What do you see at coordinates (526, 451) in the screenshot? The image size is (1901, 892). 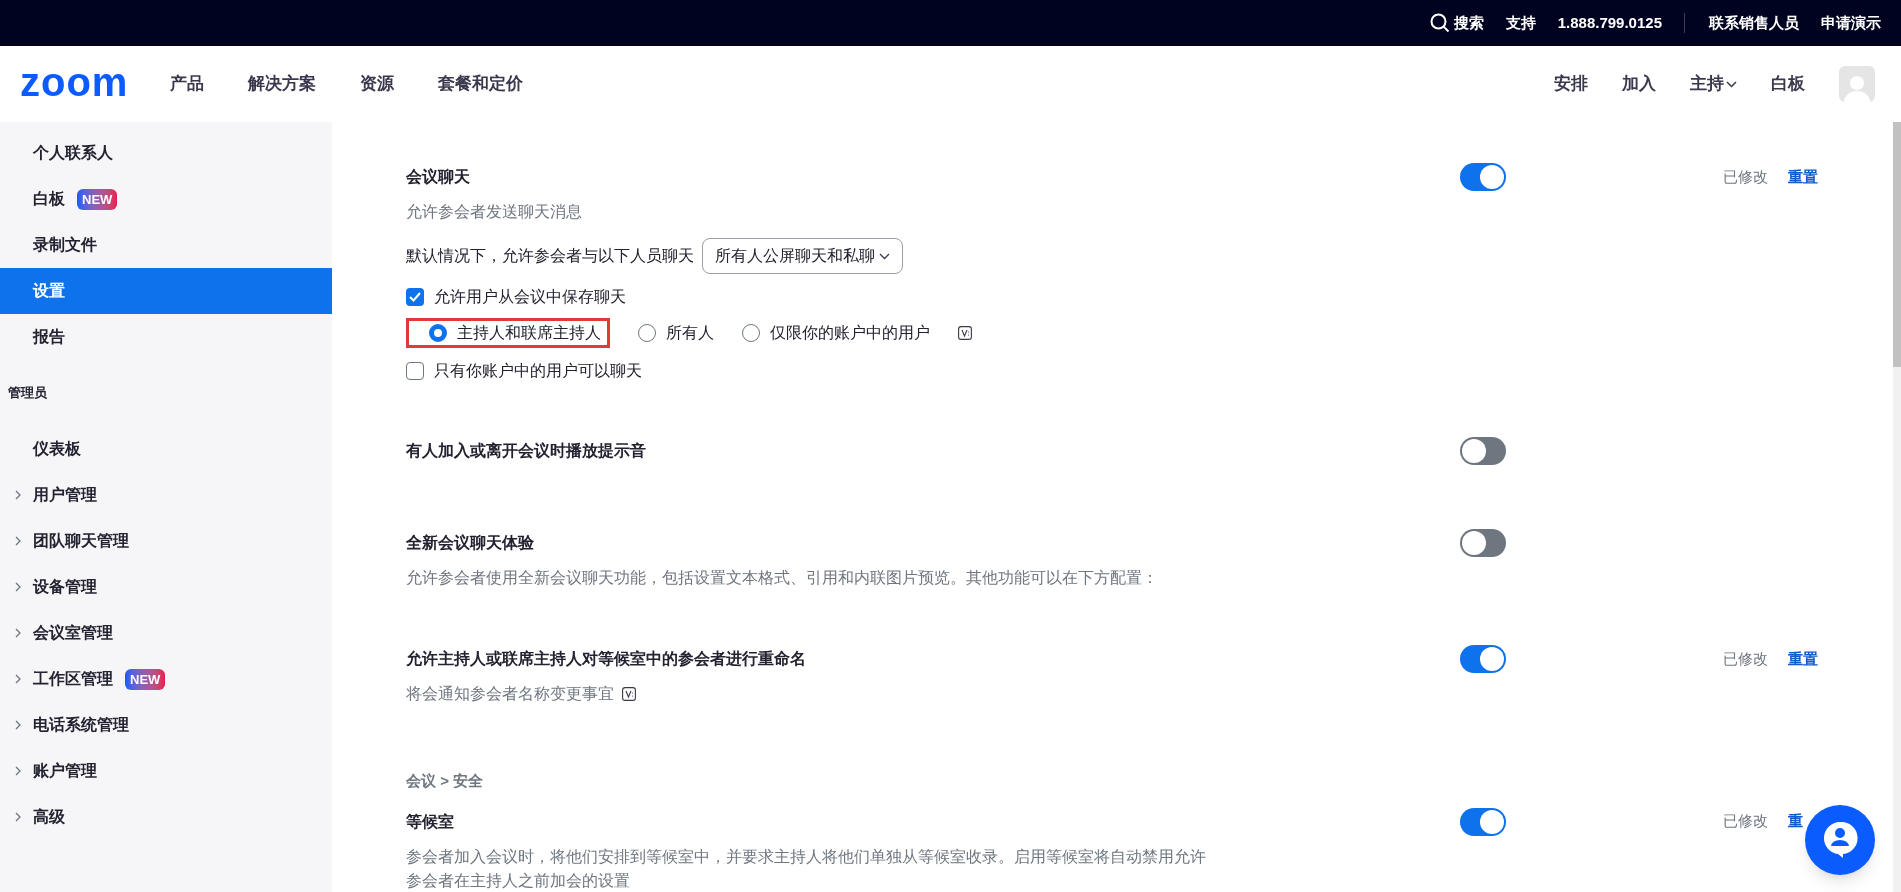 I see `setting-title: 有人加入或离开会议时播放提示音` at bounding box center [526, 451].